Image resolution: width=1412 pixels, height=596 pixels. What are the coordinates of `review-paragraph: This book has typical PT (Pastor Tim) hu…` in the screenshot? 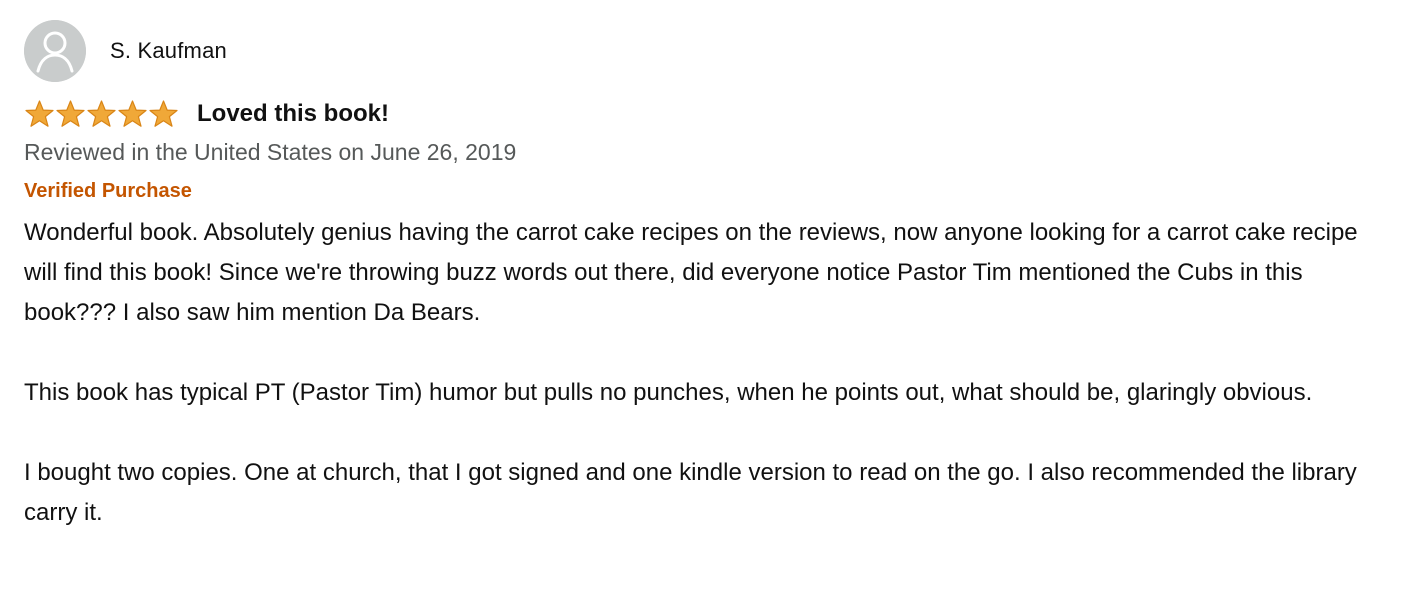 It's located at (668, 392).